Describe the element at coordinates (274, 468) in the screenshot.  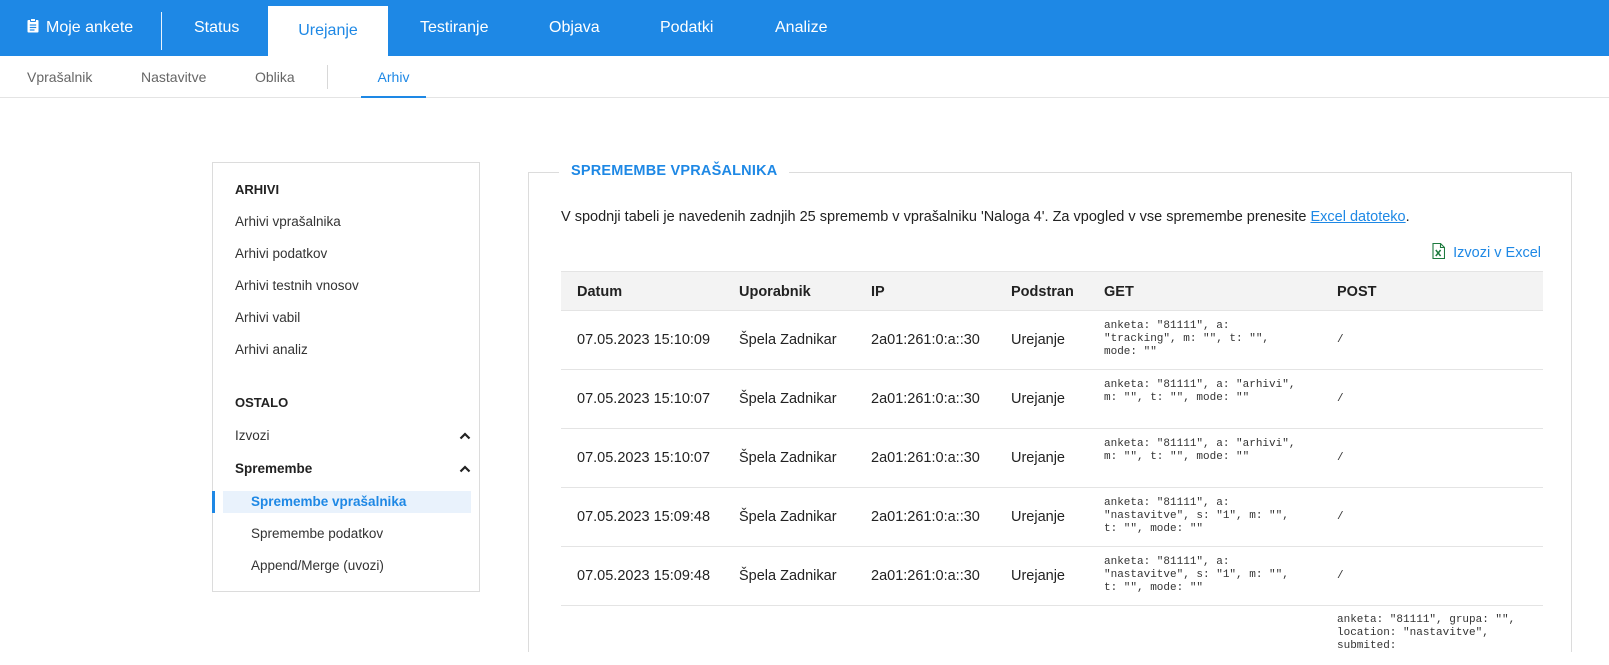
I see `sidebar-group-label: Spremembe` at that location.